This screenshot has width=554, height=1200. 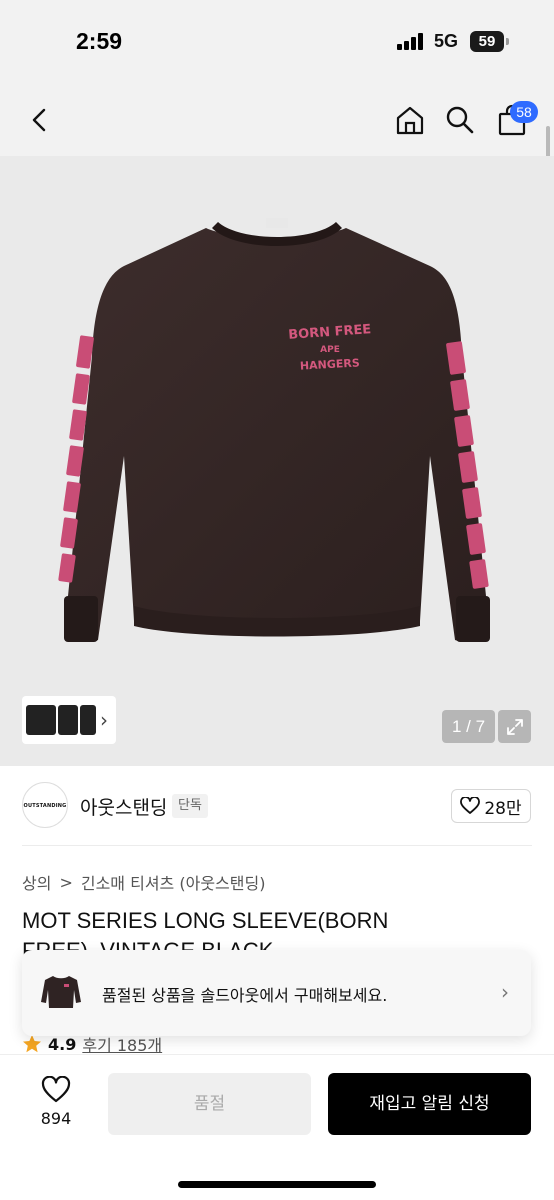 What do you see at coordinates (330, 350) in the screenshot?
I see `print-line-2: APE` at bounding box center [330, 350].